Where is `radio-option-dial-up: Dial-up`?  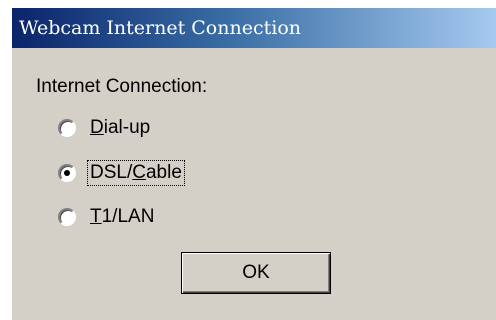
radio-option-dial-up: Dial-up is located at coordinates (105, 128).